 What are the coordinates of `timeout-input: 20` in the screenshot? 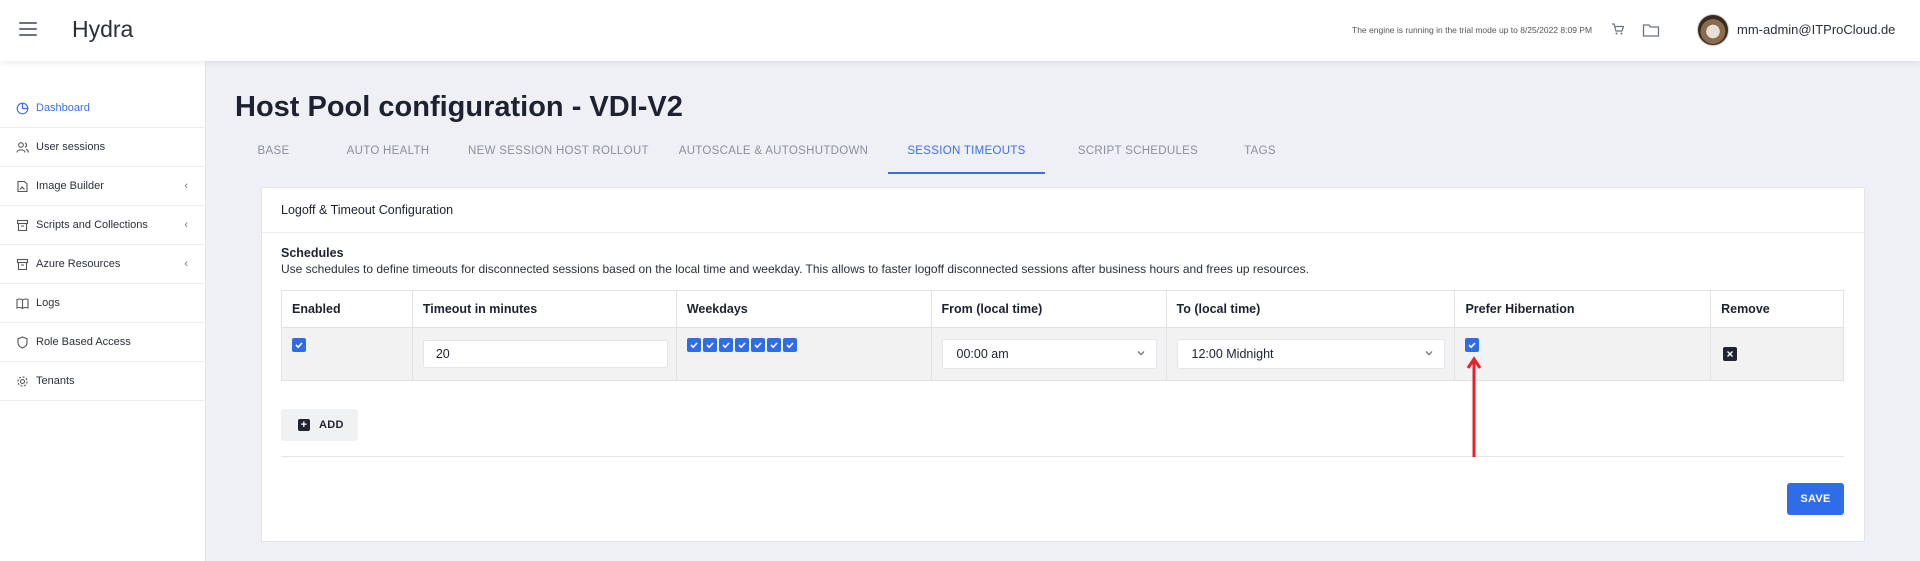 It's located at (545, 354).